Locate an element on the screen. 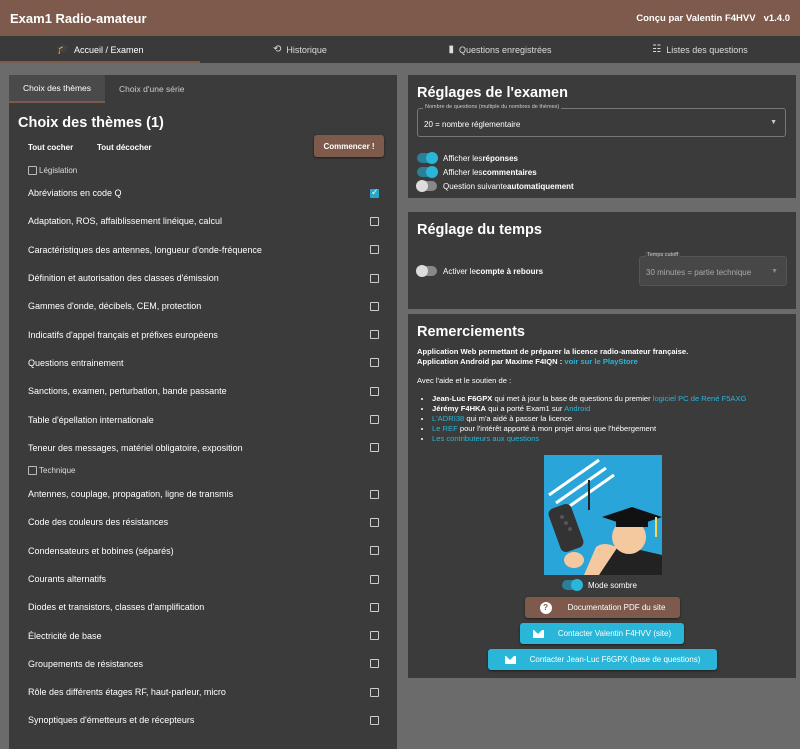  toggle-countdown: Activer le compte à rebours is located at coordinates (479, 271).